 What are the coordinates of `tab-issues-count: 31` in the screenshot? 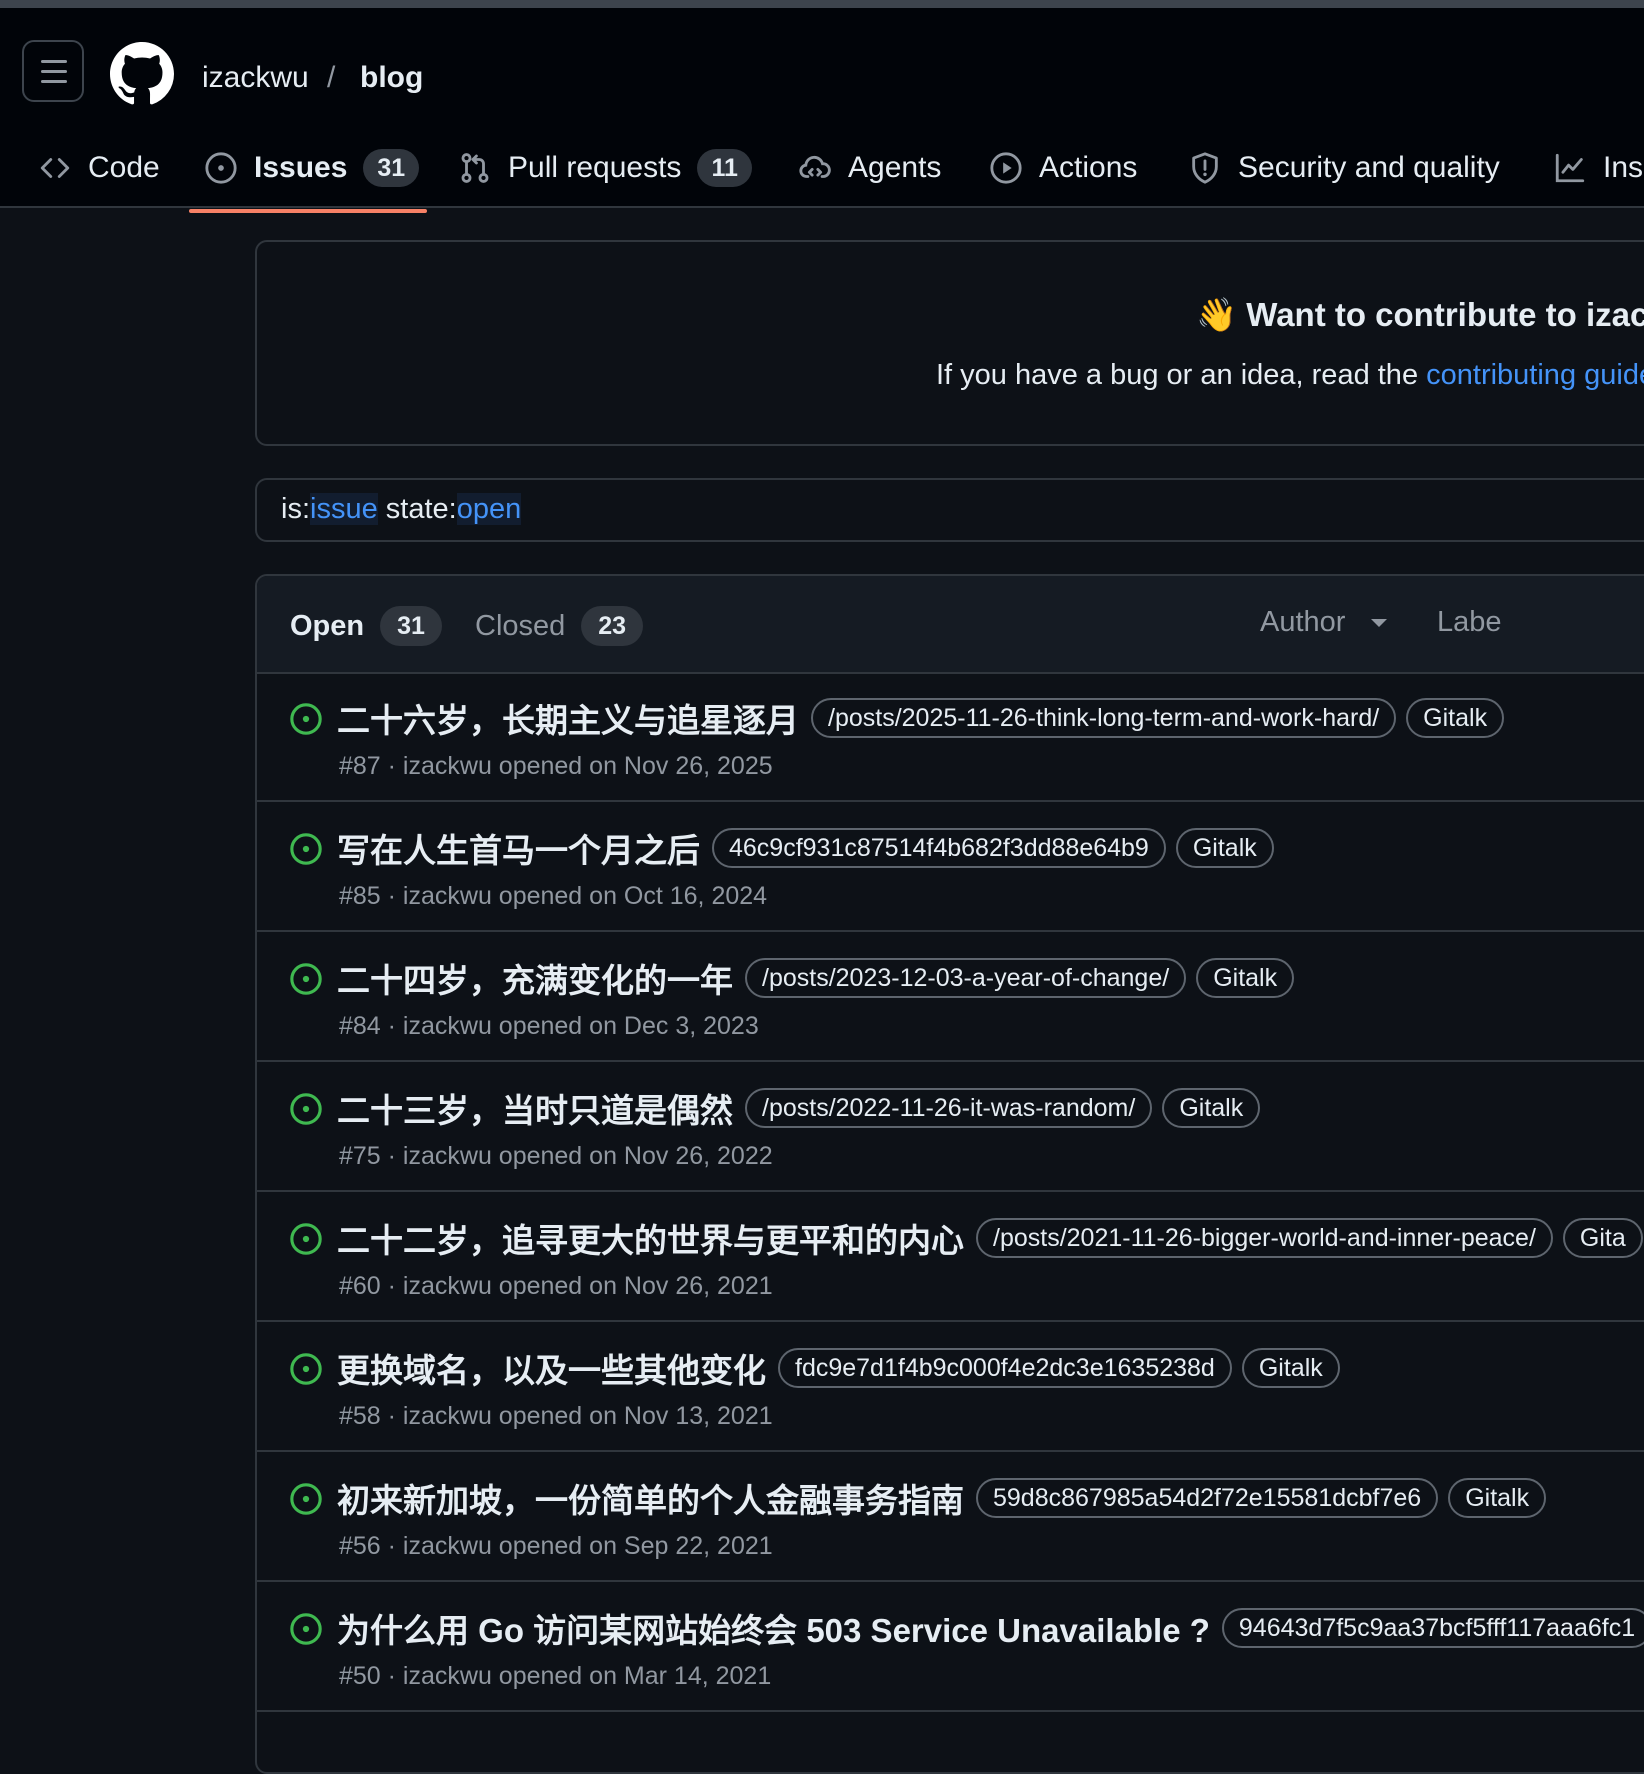 It's located at (391, 168).